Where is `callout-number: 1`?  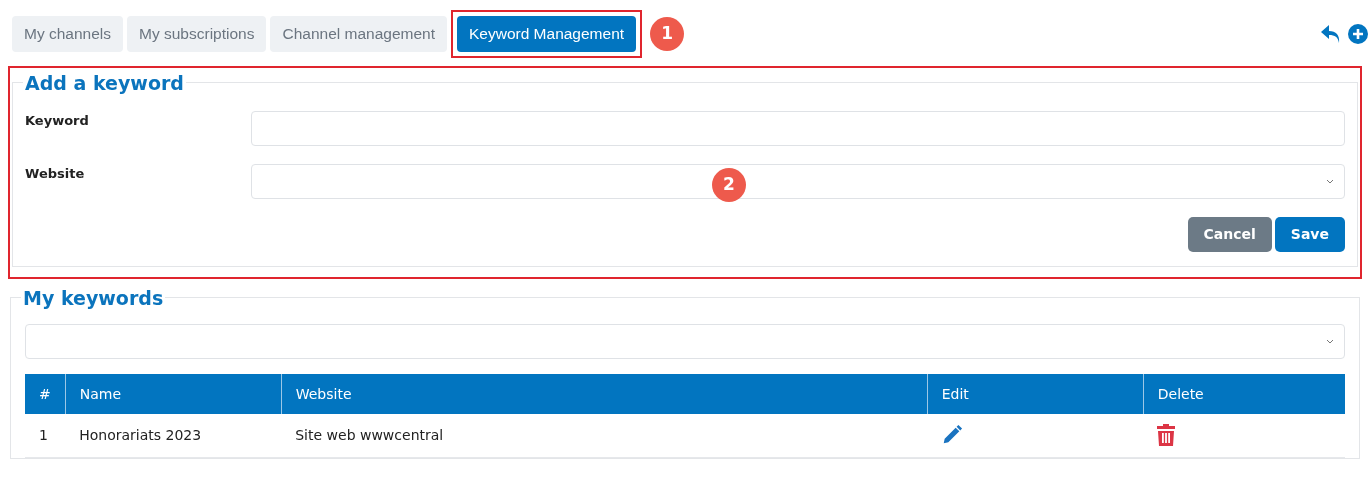 callout-number: 1 is located at coordinates (667, 34).